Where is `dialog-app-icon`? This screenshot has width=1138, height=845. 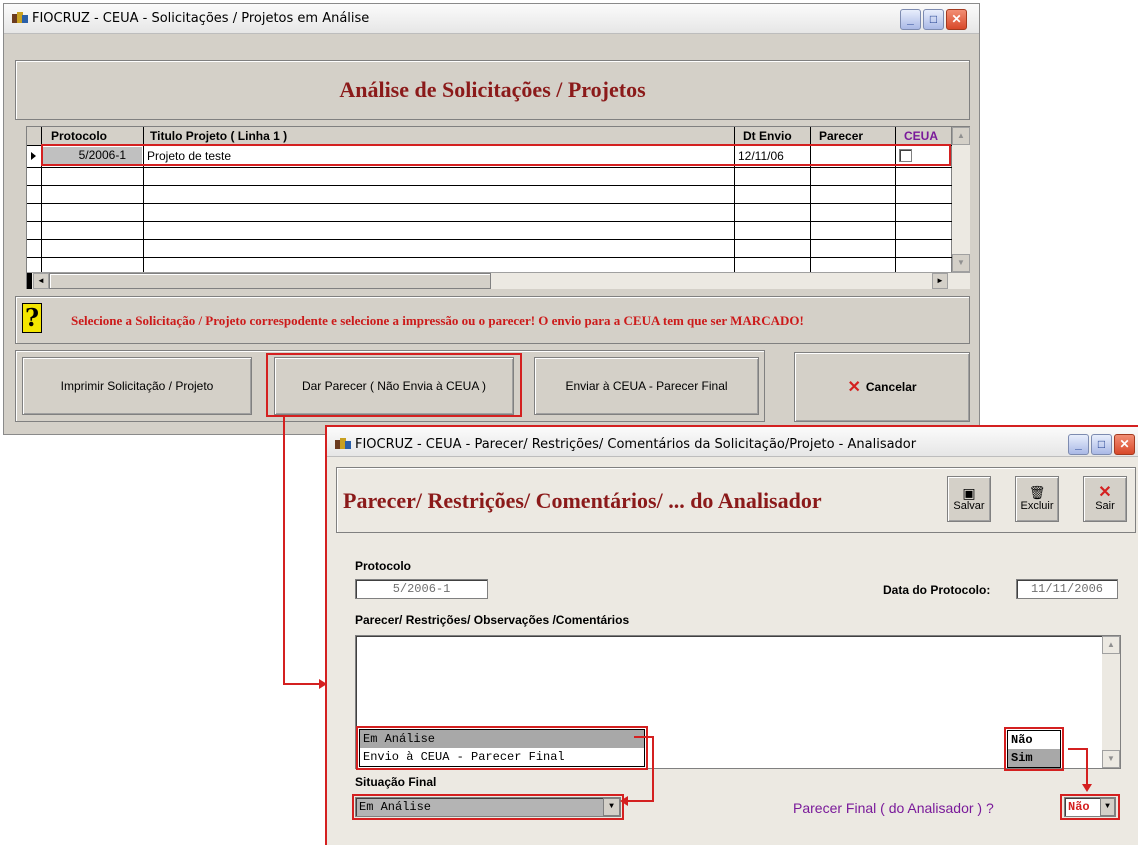
dialog-app-icon is located at coordinates (343, 443).